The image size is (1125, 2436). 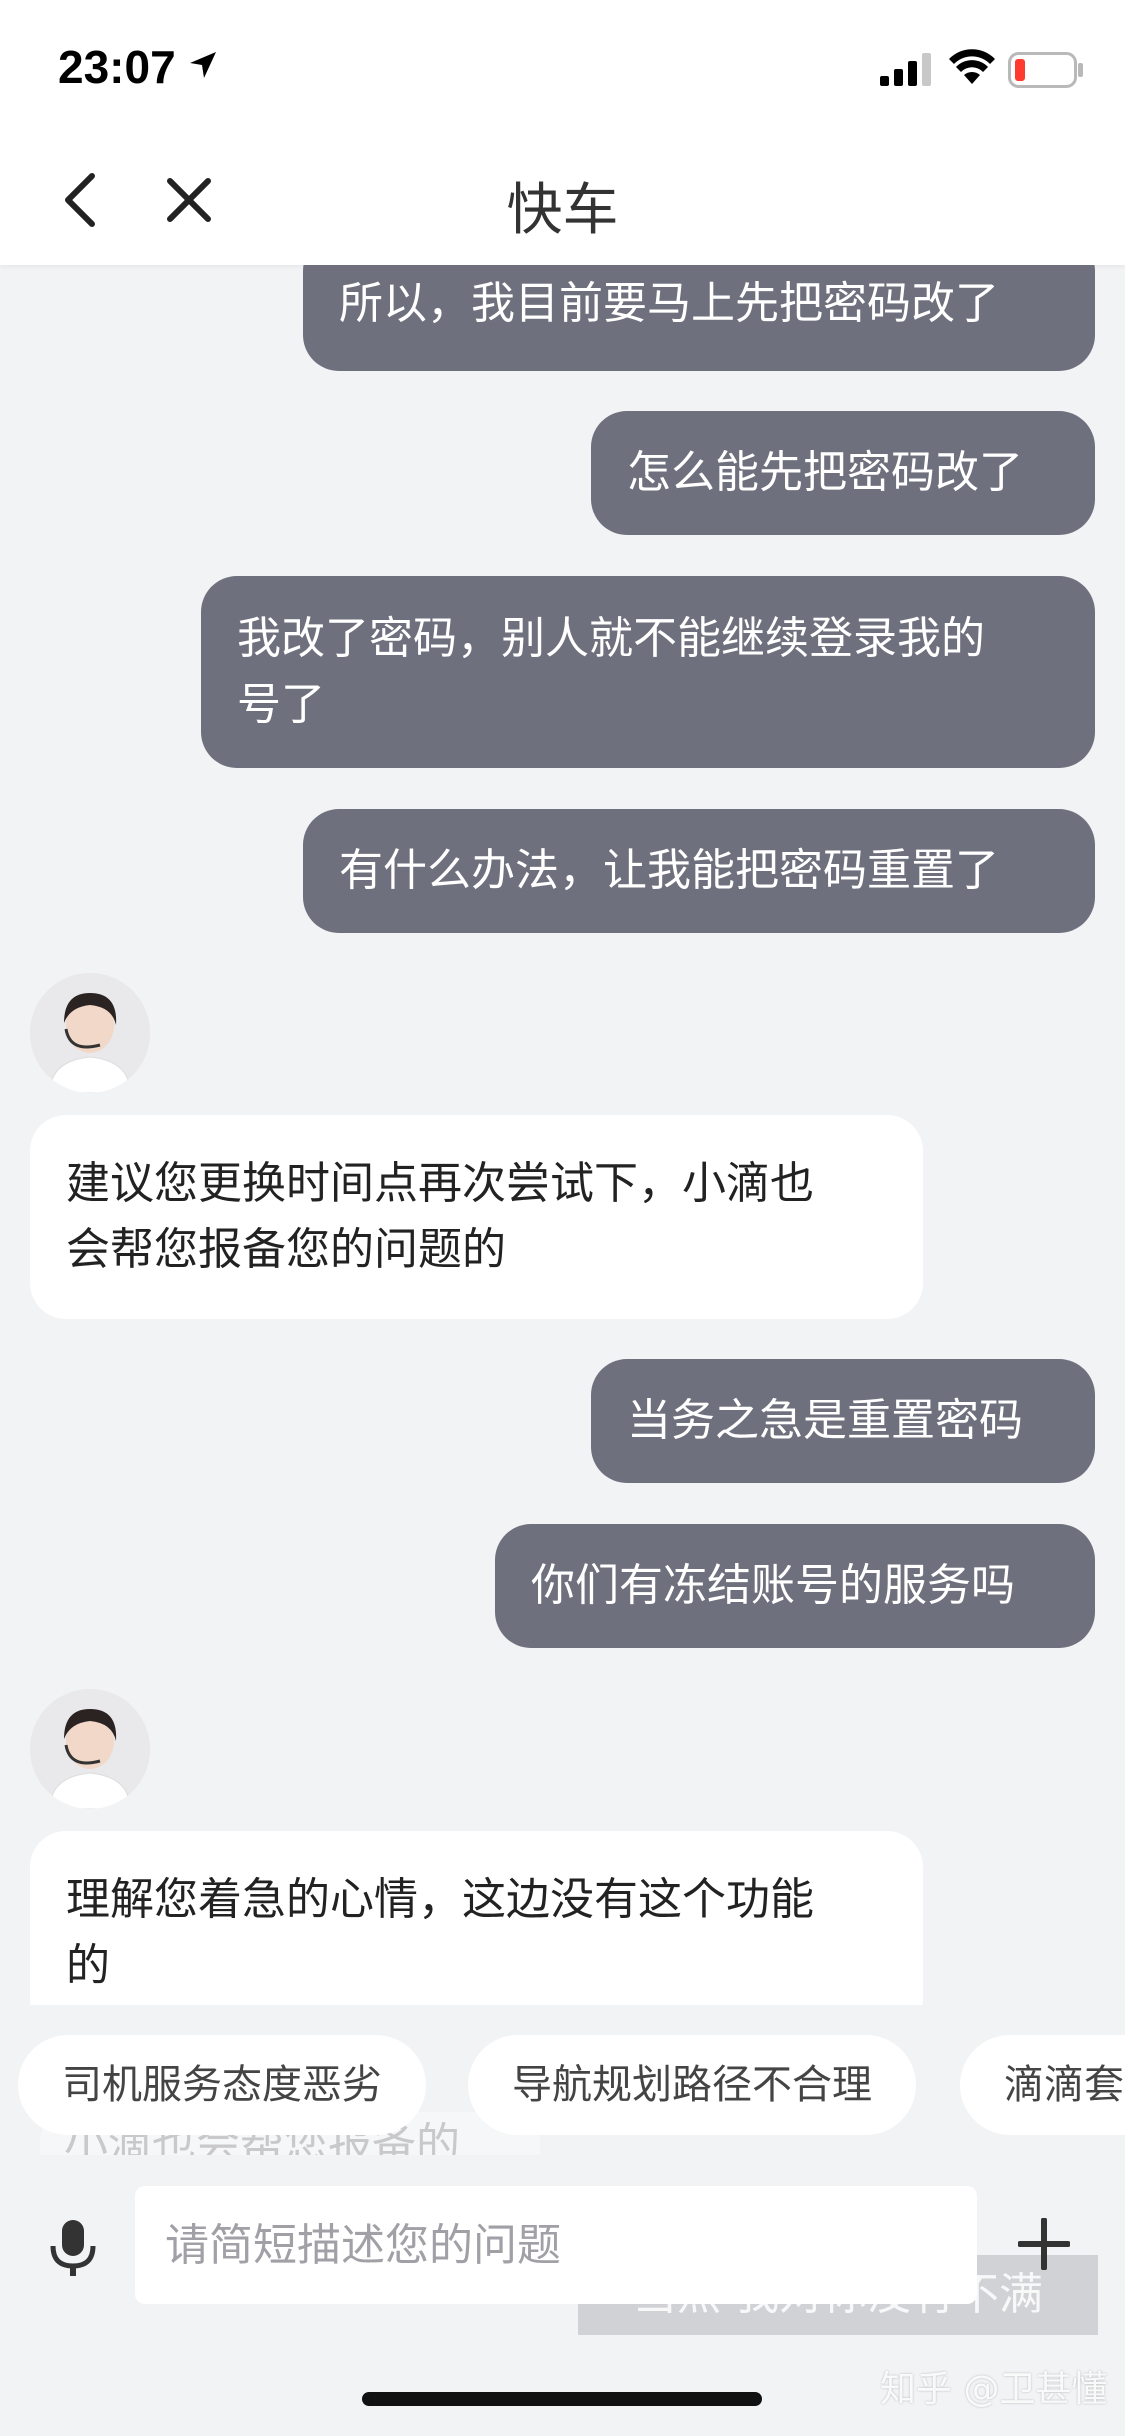 What do you see at coordinates (648, 672) in the screenshot?
I see `outgoing-message: 我改了密码，别人就不能继续登录我的 号了` at bounding box center [648, 672].